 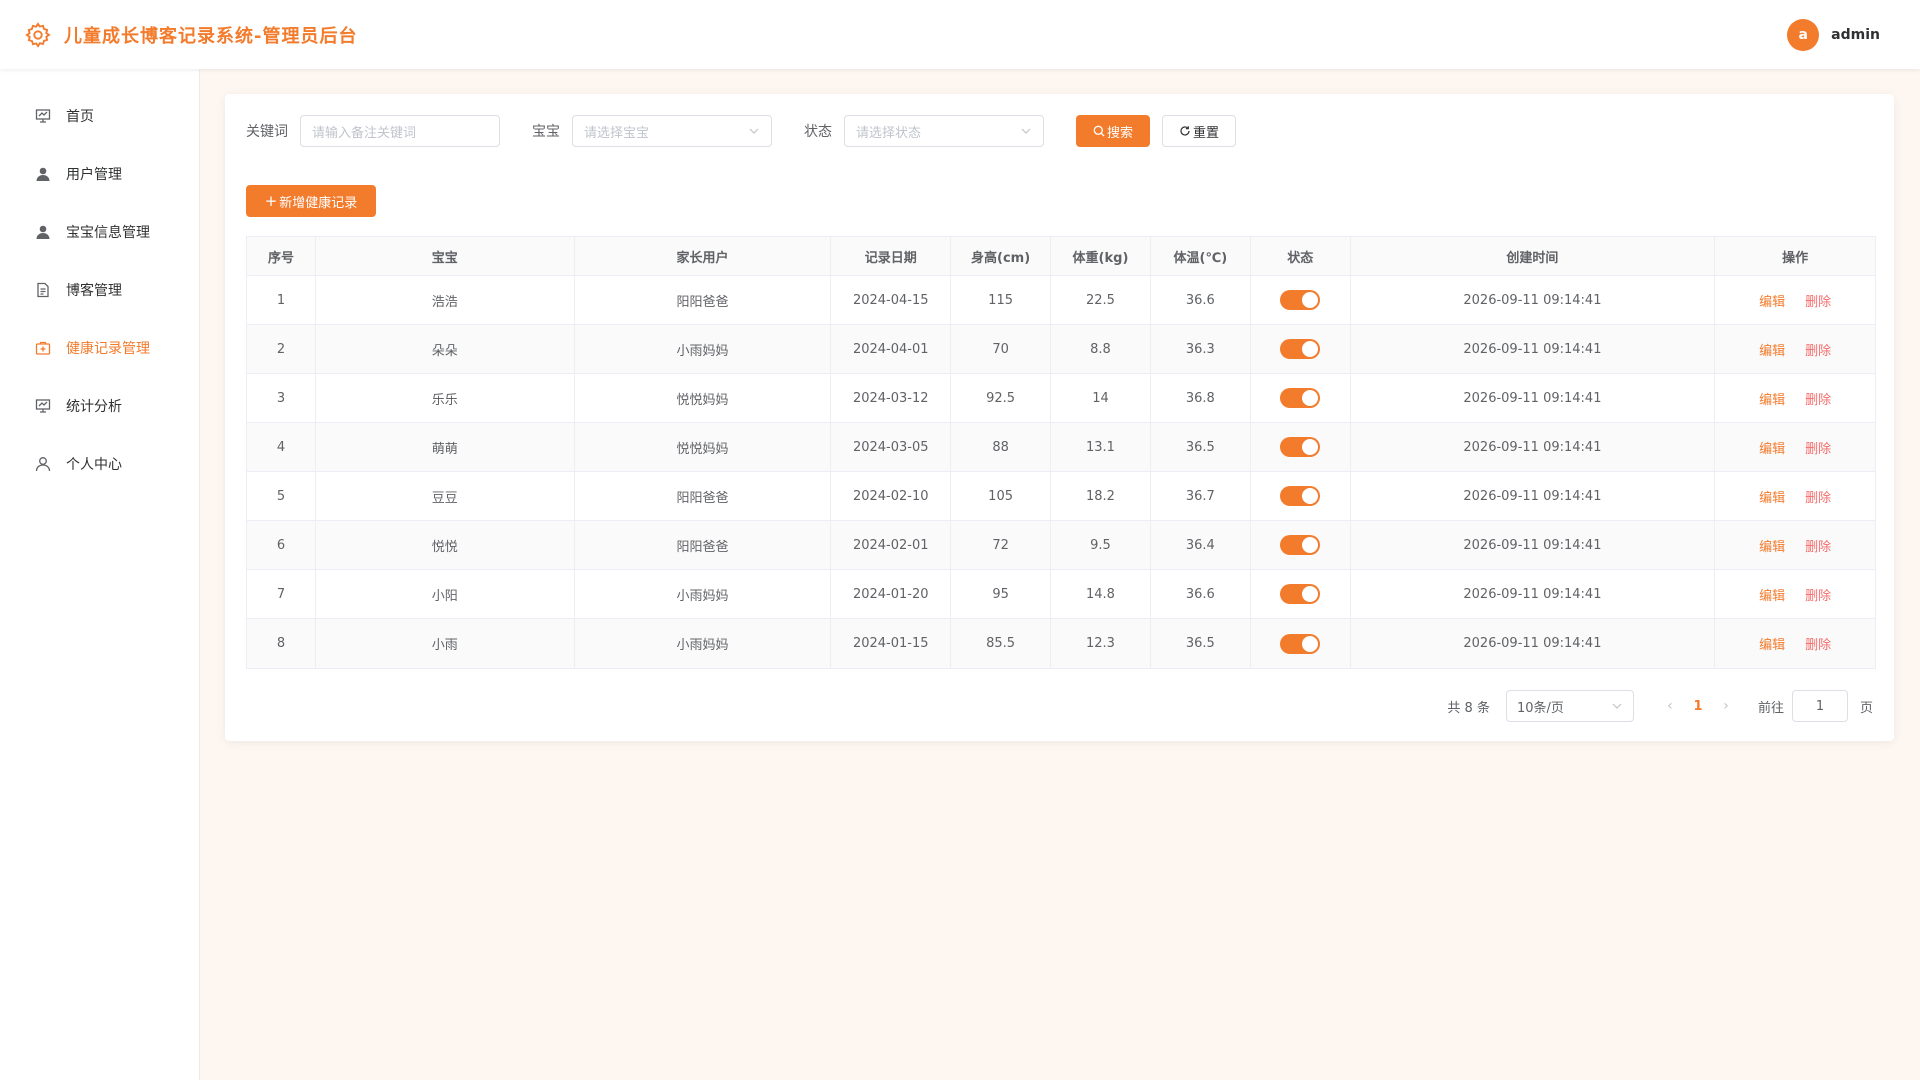 I want to click on parent-cell: 悦悦妈妈, so click(x=703, y=447).